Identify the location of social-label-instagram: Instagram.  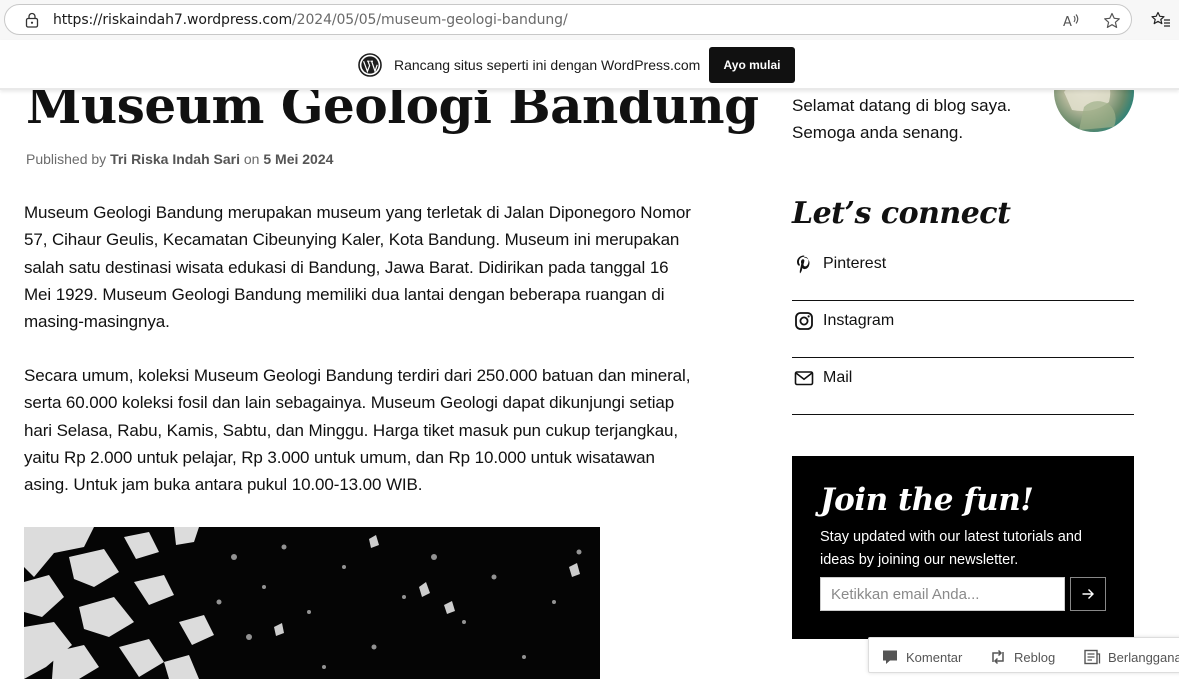
(859, 320).